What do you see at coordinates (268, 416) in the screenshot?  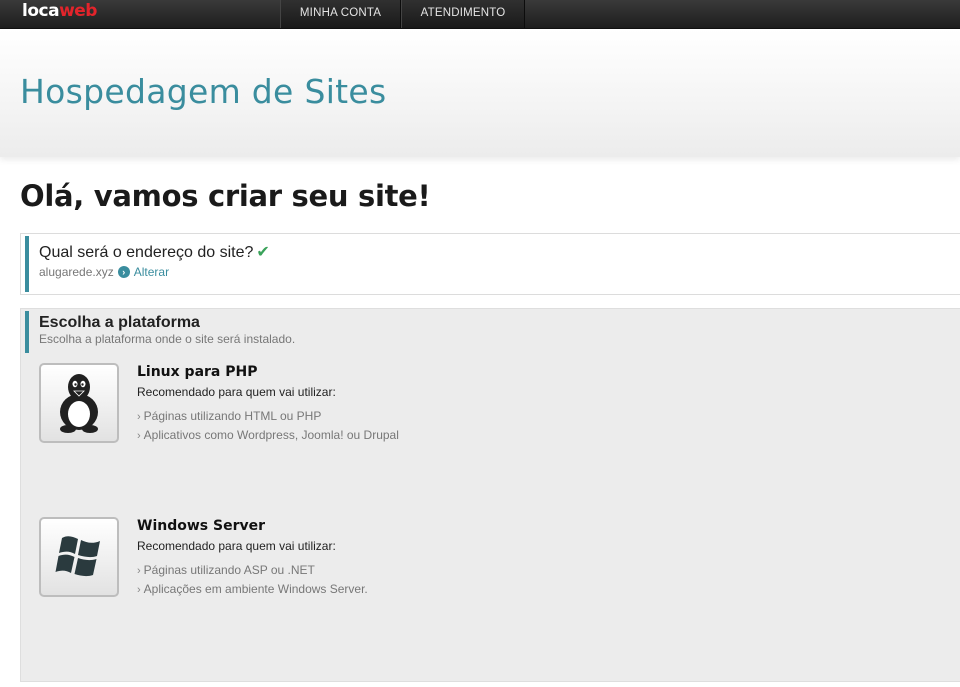 I see `list-item: Páginas utilizando HTML ou PHP` at bounding box center [268, 416].